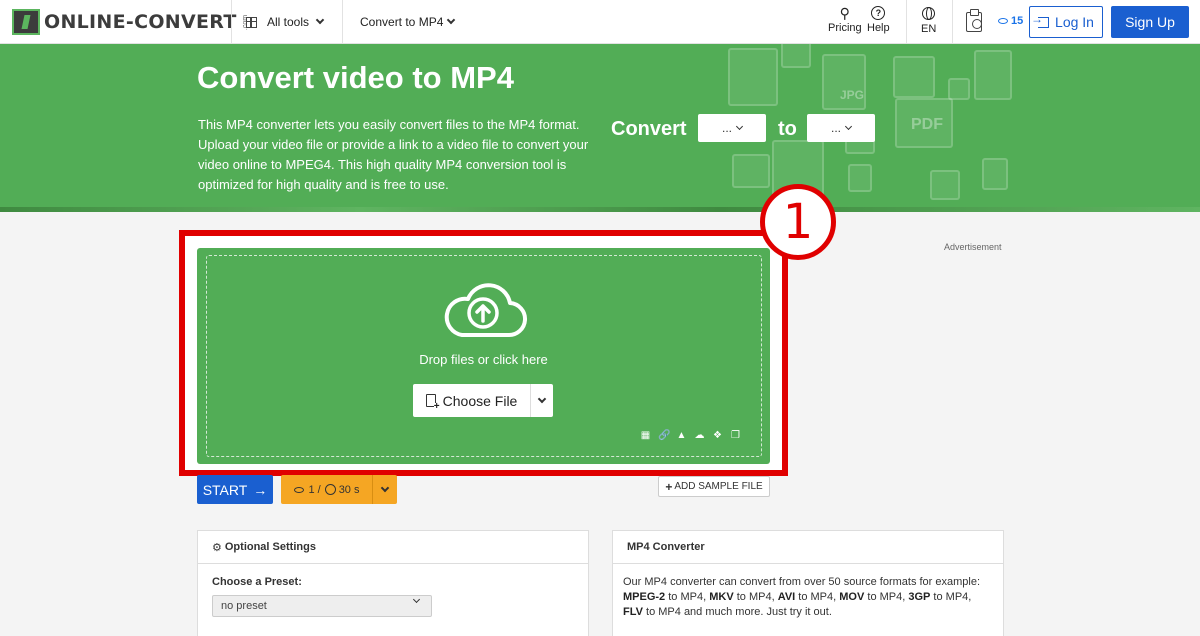  What do you see at coordinates (257, 582) in the screenshot?
I see `preset-label: Choose a Preset:` at bounding box center [257, 582].